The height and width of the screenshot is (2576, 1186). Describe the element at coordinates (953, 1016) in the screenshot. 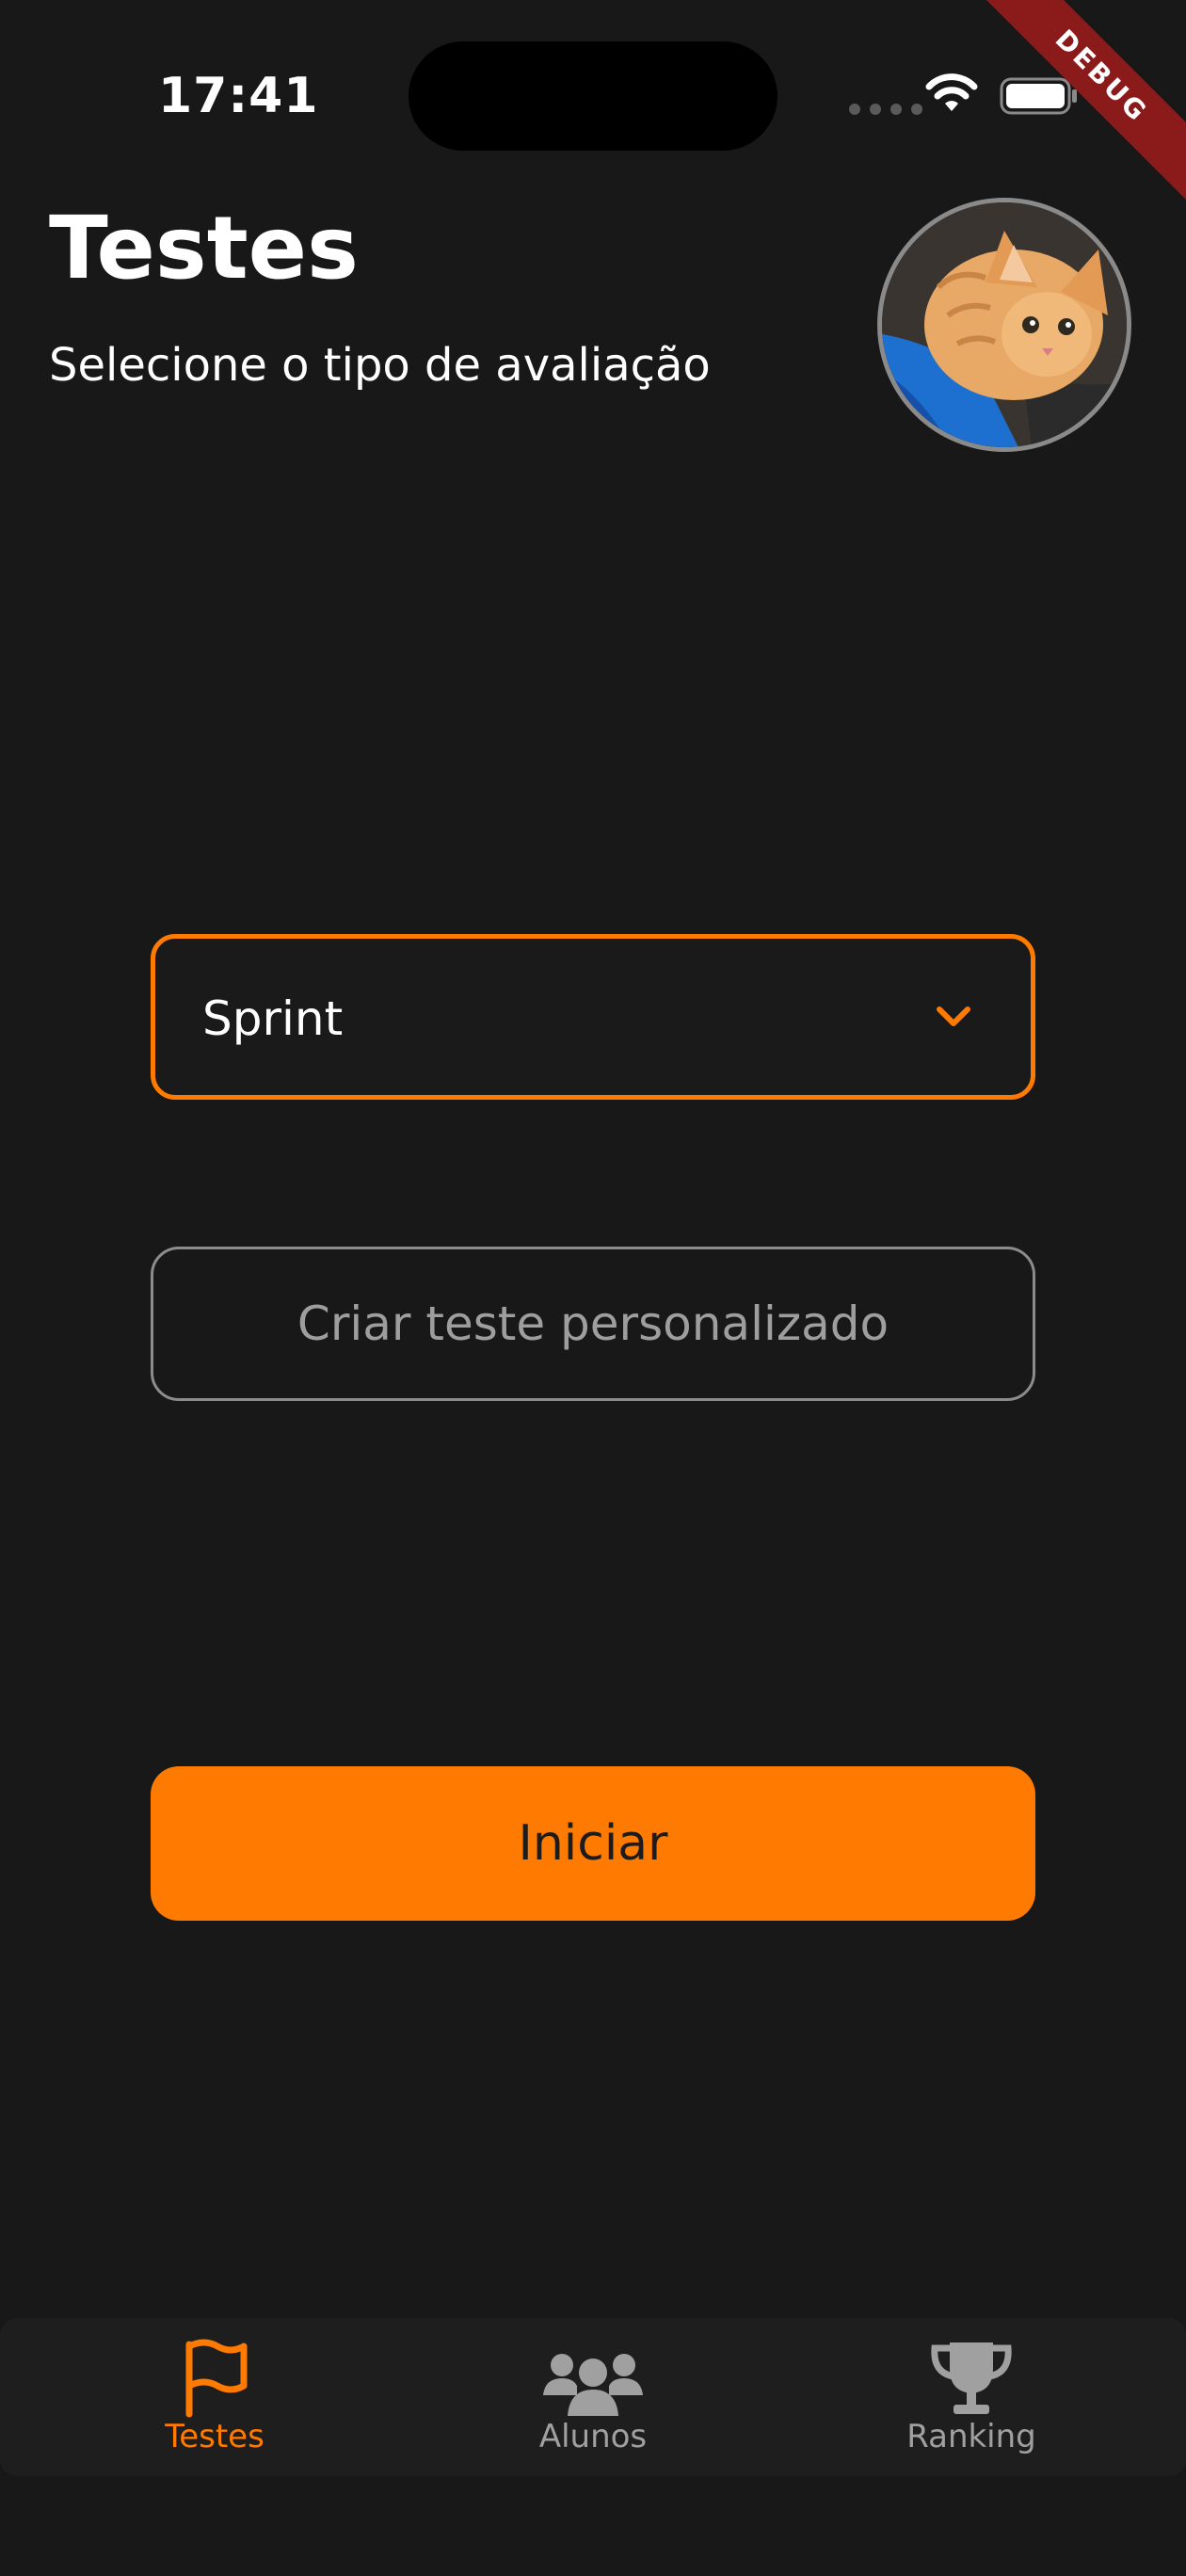

I see `chevron-down-icon` at that location.